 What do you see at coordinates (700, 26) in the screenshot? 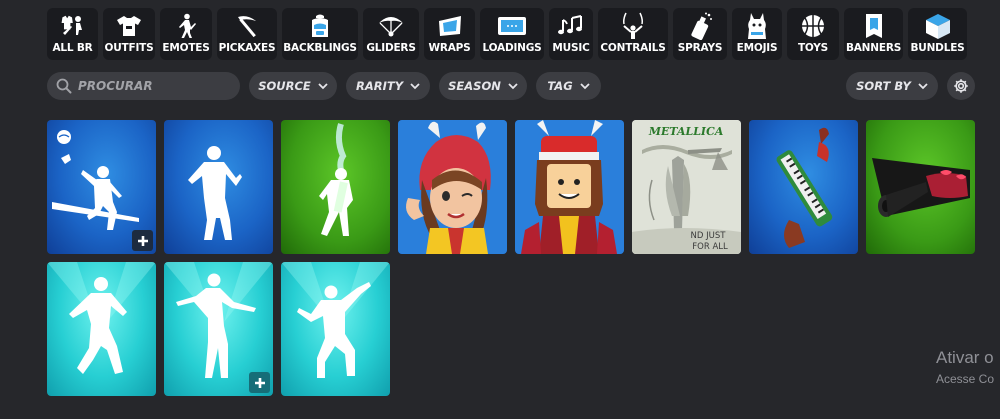
I see `spray-can-icon` at bounding box center [700, 26].